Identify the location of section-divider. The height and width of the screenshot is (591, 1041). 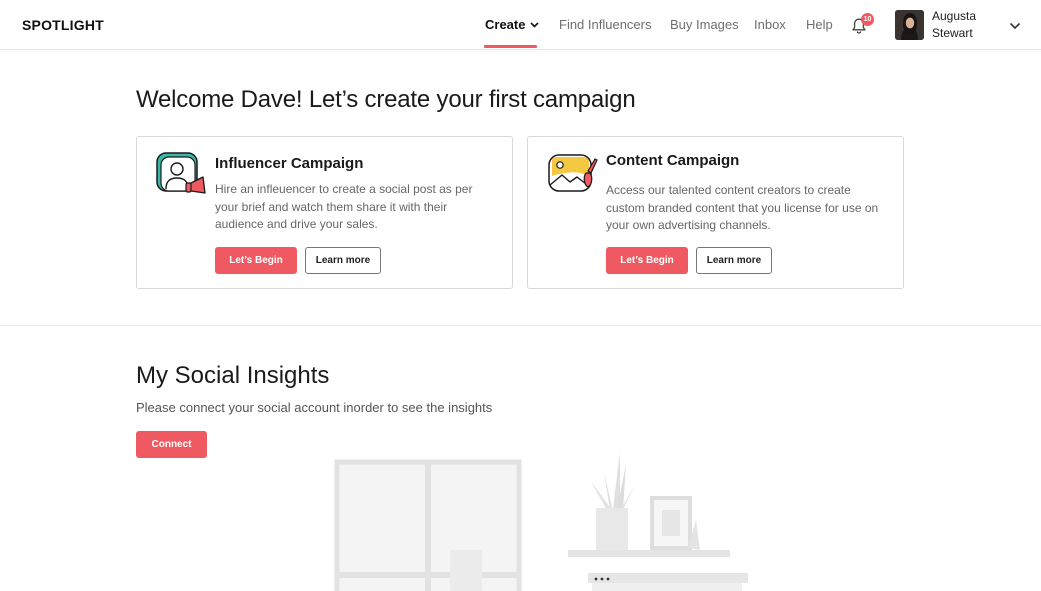
(520, 325).